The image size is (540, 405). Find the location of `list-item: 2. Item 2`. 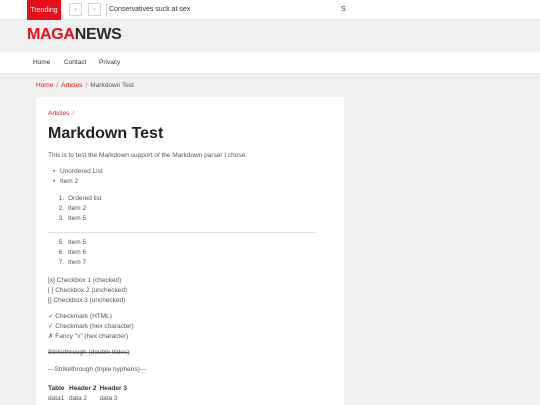

list-item: 2. Item 2 is located at coordinates (77, 209).